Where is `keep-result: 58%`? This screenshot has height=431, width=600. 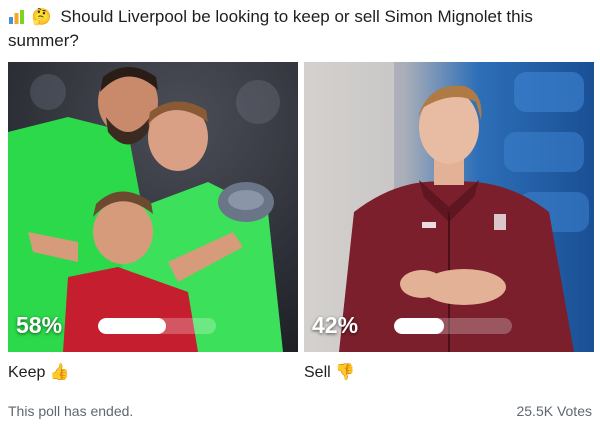 keep-result: 58% is located at coordinates (116, 325).